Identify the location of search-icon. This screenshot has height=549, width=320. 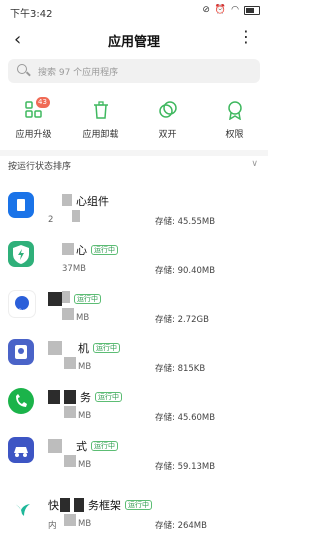
(22, 69).